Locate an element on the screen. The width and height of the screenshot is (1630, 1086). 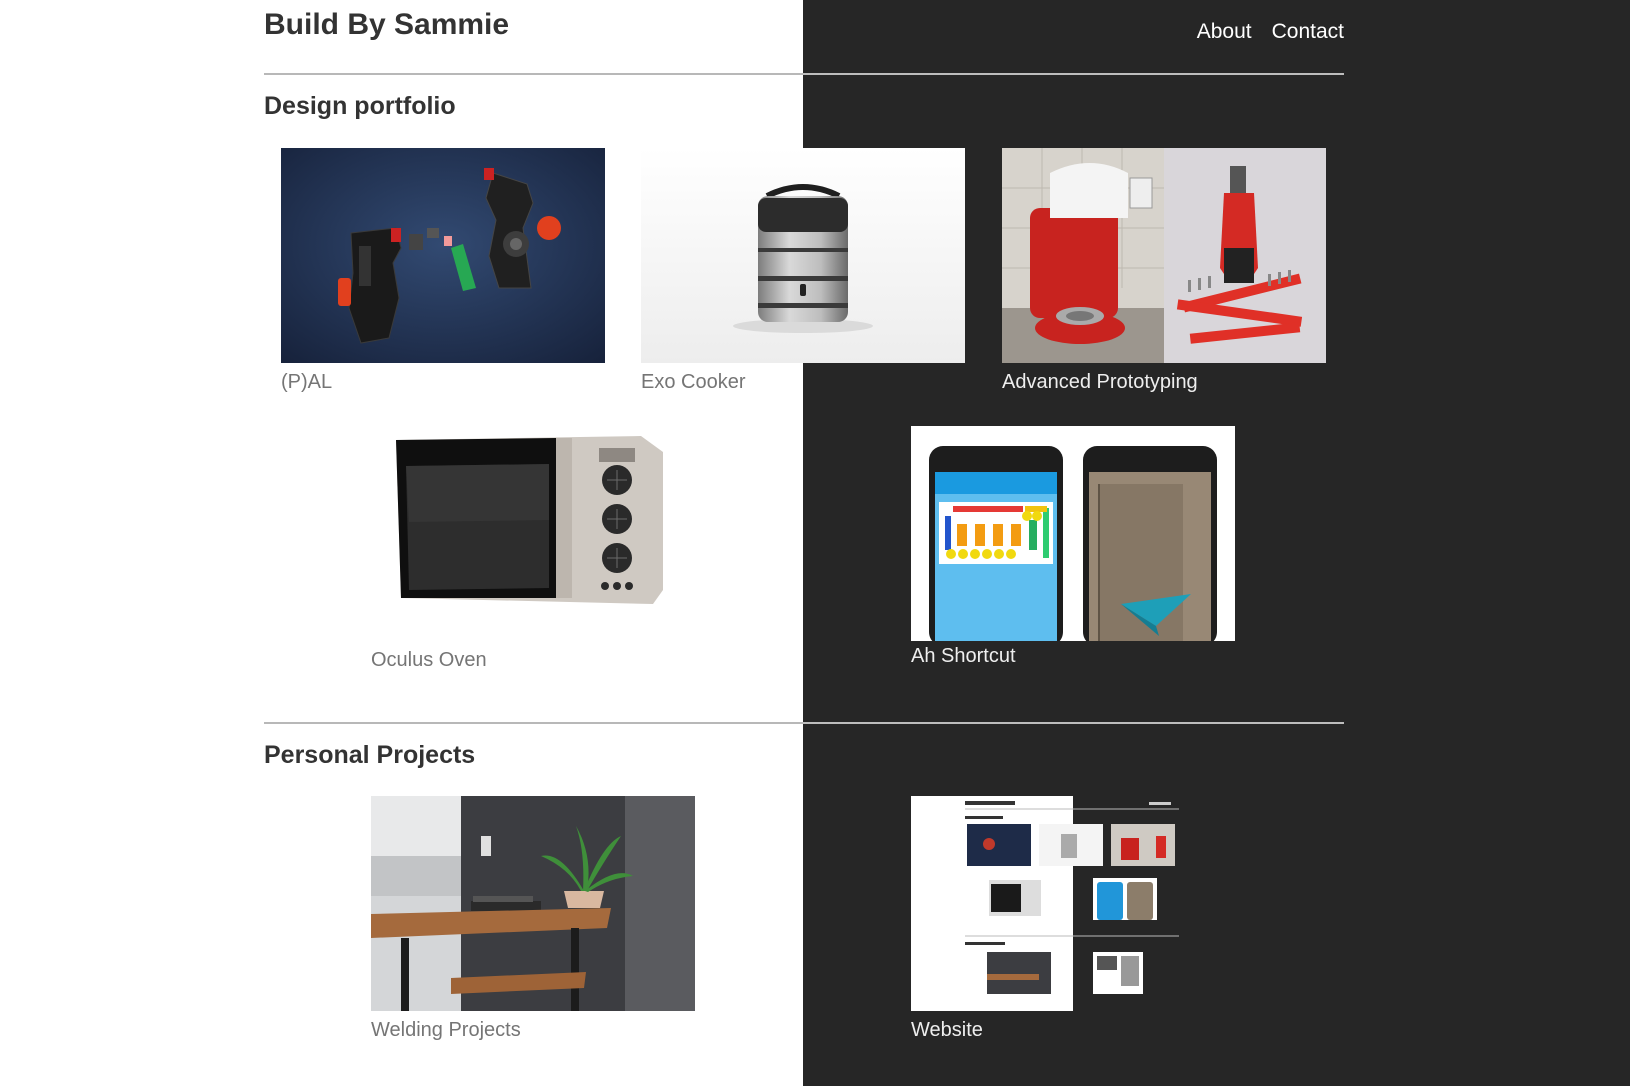
section-divider is located at coordinates (804, 723).